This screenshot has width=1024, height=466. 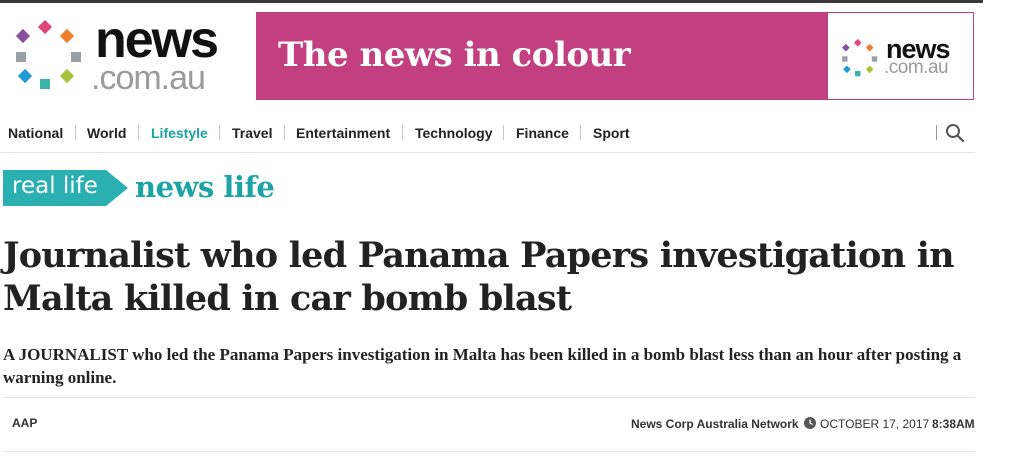 I want to click on clock-icon, so click(x=810, y=423).